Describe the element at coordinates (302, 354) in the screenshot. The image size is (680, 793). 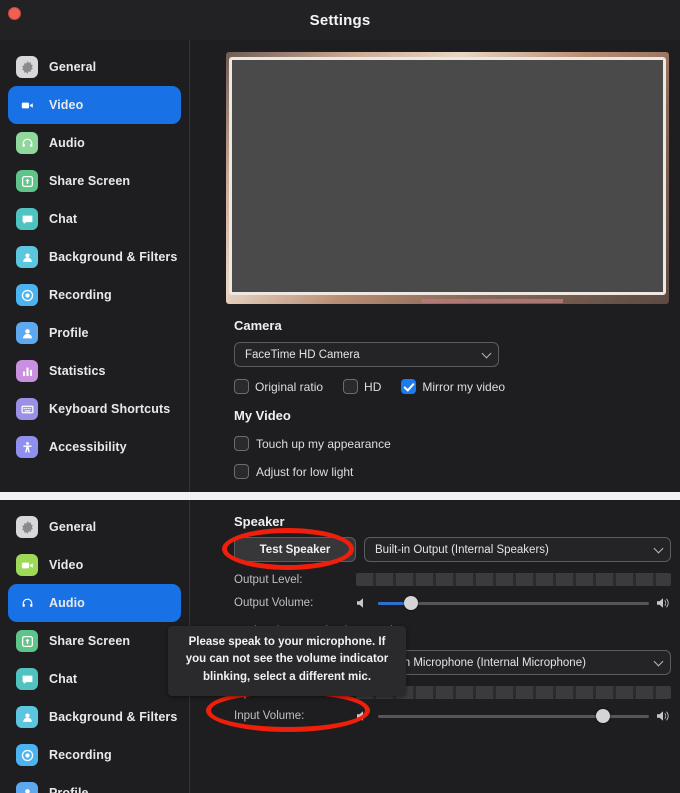
I see `camera-select-value: FaceTime HD Camera` at that location.